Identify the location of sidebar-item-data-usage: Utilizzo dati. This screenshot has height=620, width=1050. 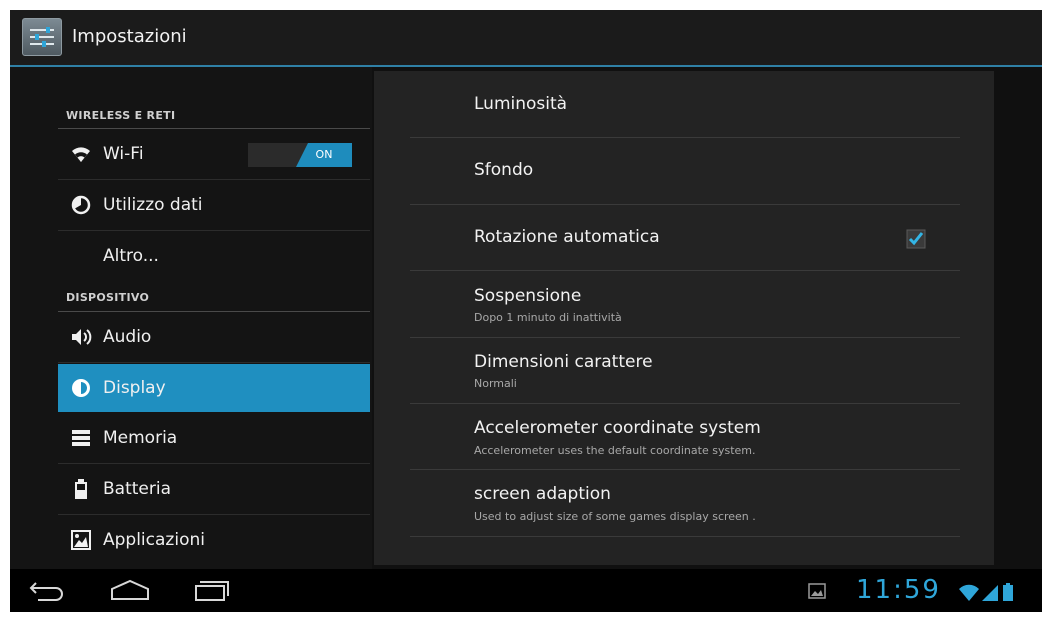
(214, 205).